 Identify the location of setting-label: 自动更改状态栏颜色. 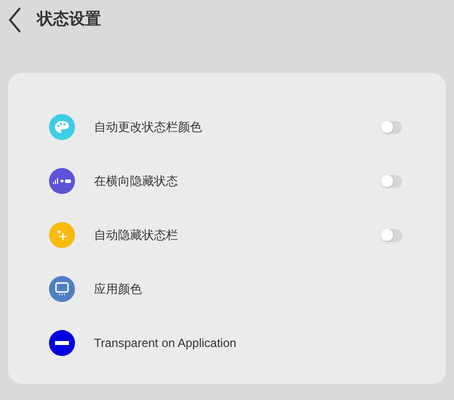
(148, 127).